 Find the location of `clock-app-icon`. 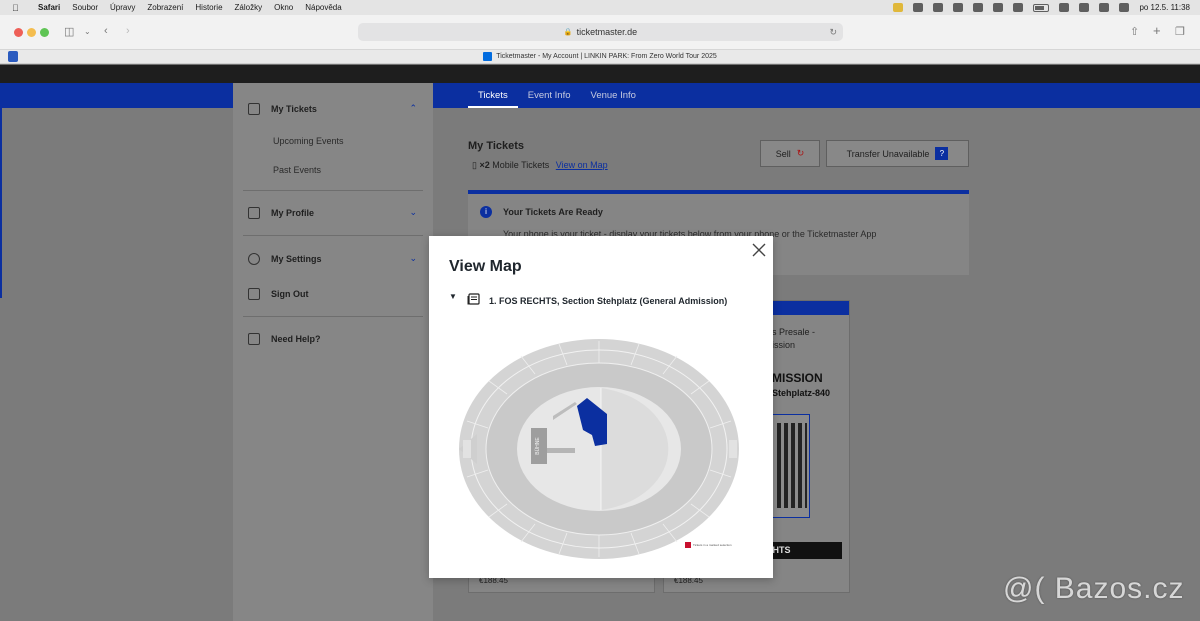

clock-app-icon is located at coordinates (998, 7).